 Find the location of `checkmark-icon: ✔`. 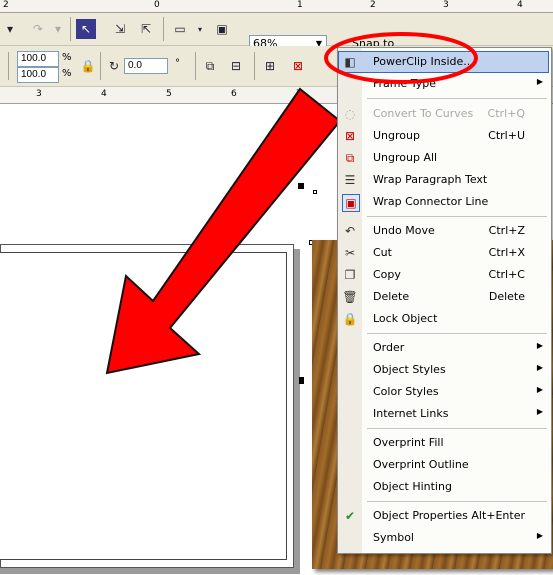

checkmark-icon: ✔ is located at coordinates (350, 516).